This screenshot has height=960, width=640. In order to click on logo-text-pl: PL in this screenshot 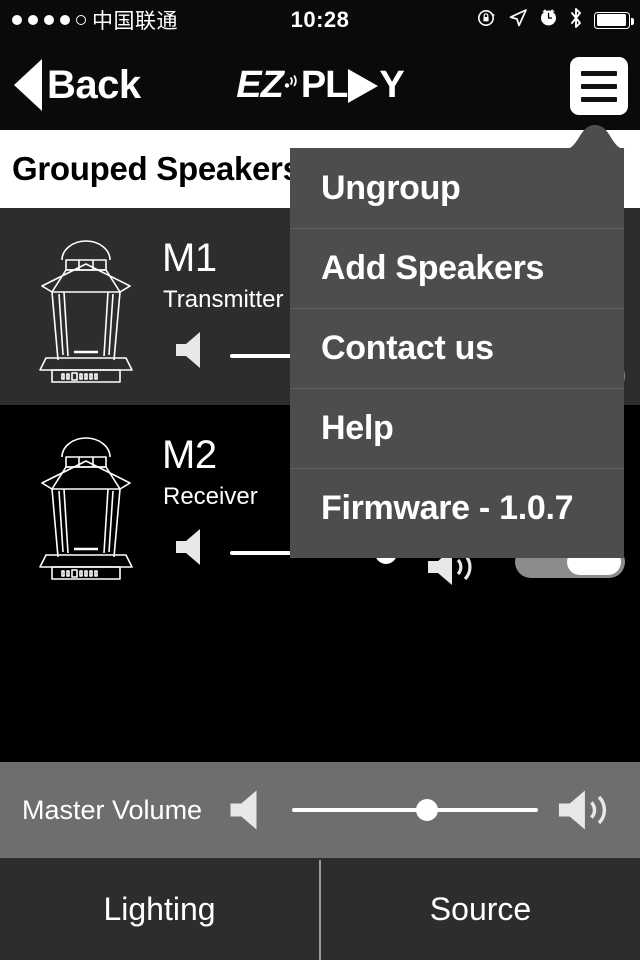, I will do `click(324, 84)`.